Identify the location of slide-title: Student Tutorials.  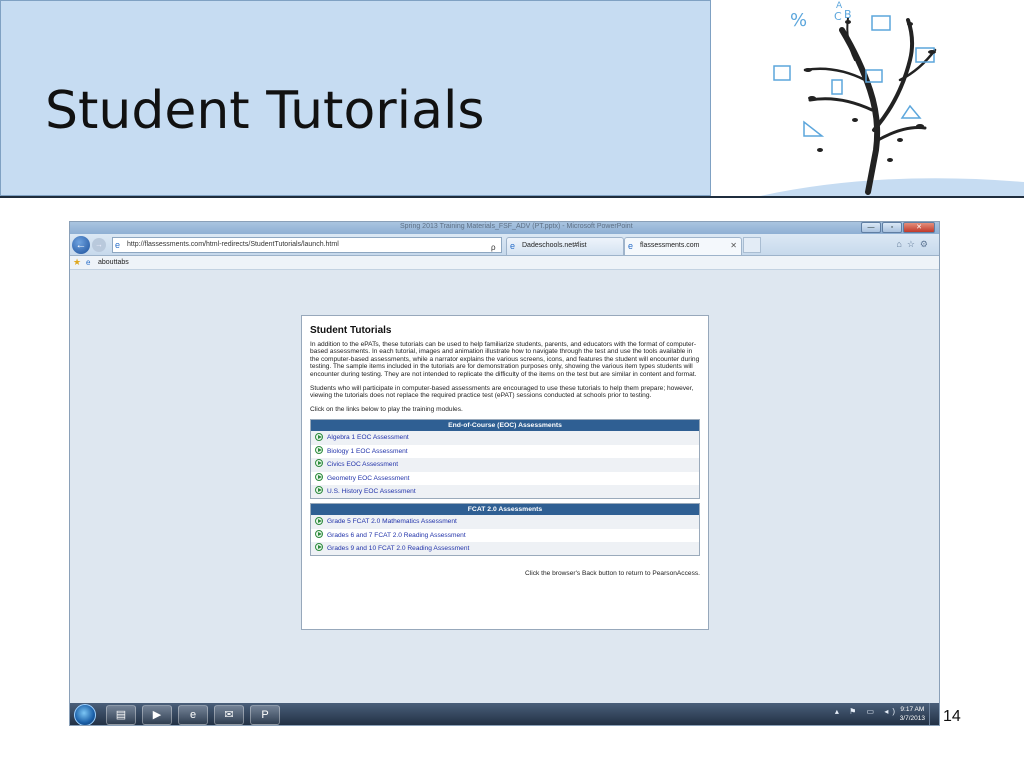
(265, 111).